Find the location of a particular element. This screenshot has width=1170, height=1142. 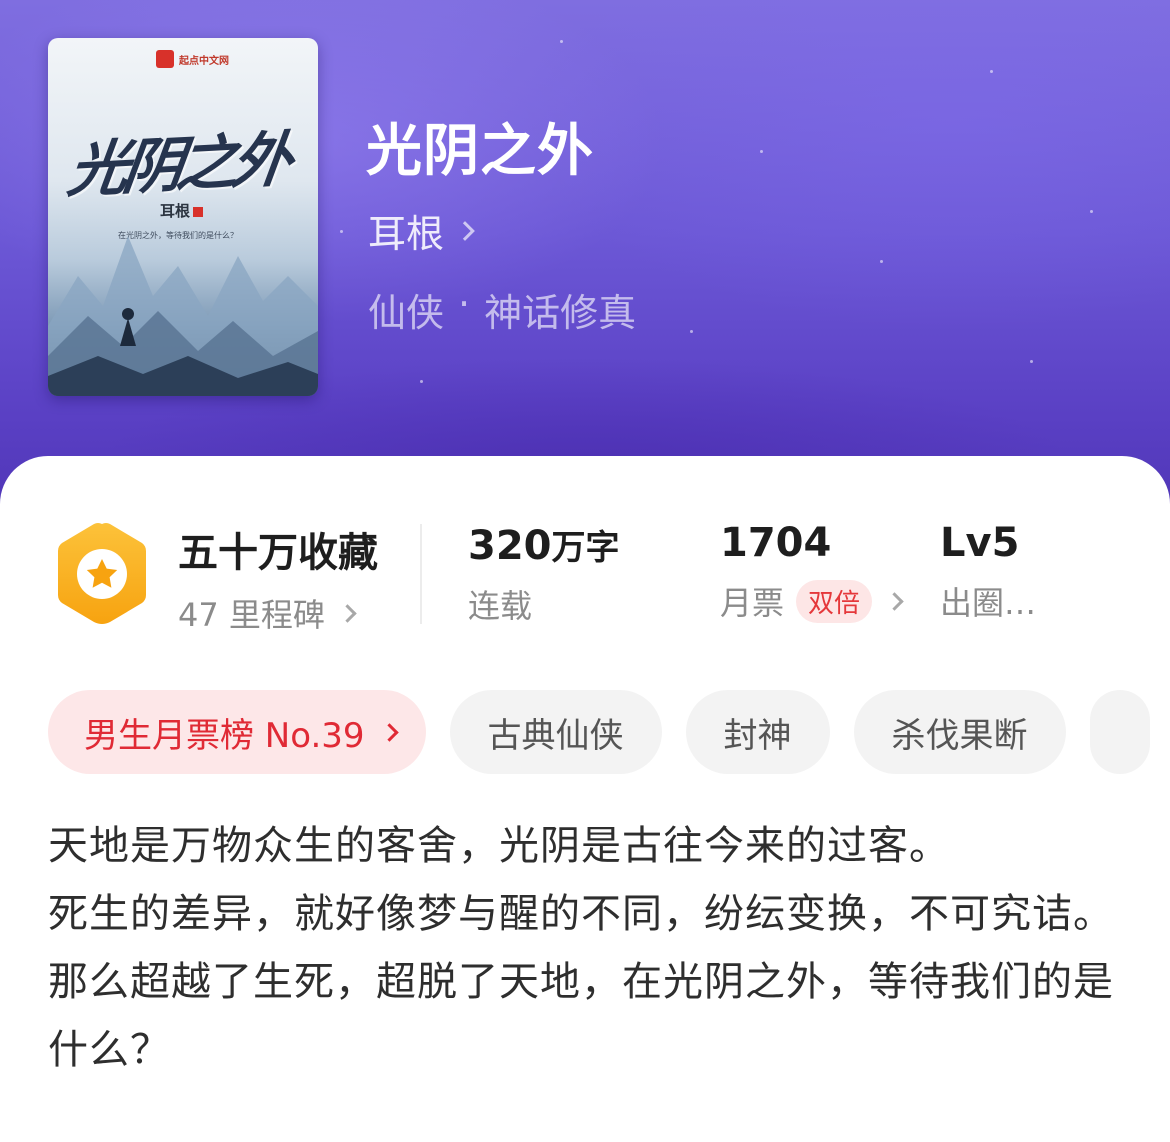

synopsis-line: 天地是万物众生的客舍，光阴是古往今来的过客。 is located at coordinates (499, 846).